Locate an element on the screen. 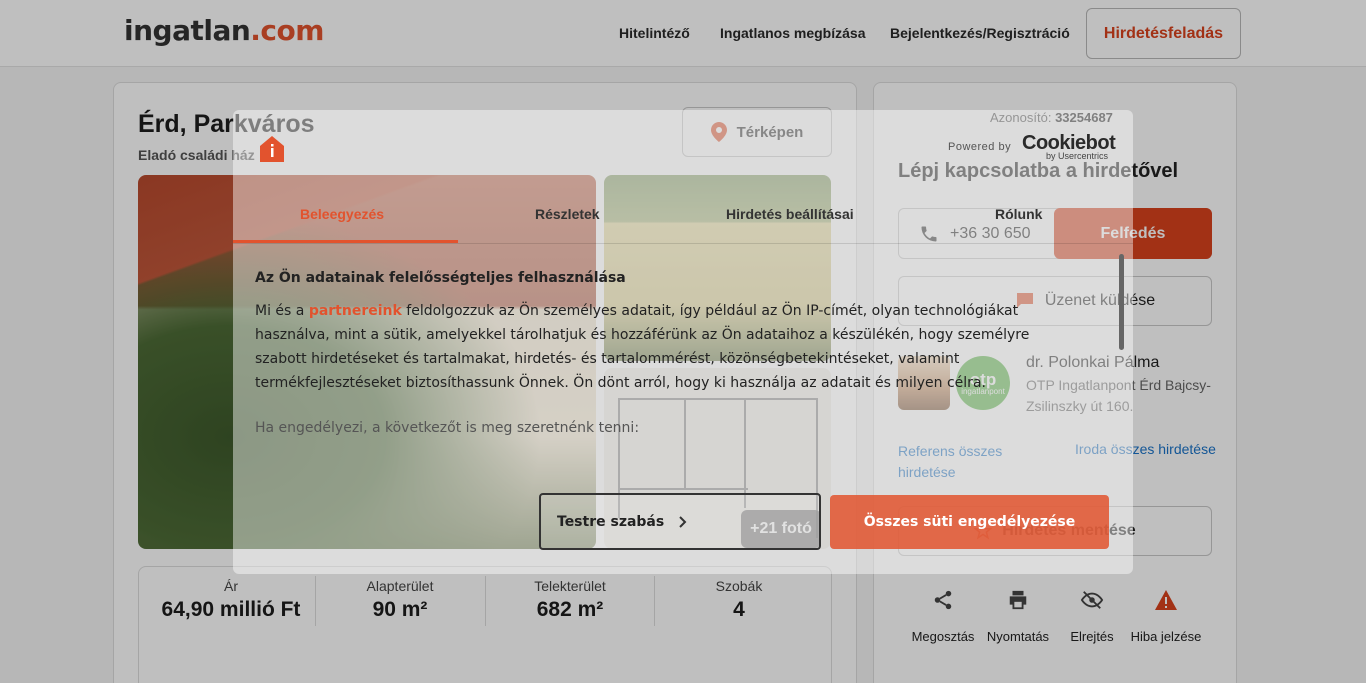 The image size is (1366, 683). tab-ad-settings: Hirdetés beállításai is located at coordinates (790, 214).